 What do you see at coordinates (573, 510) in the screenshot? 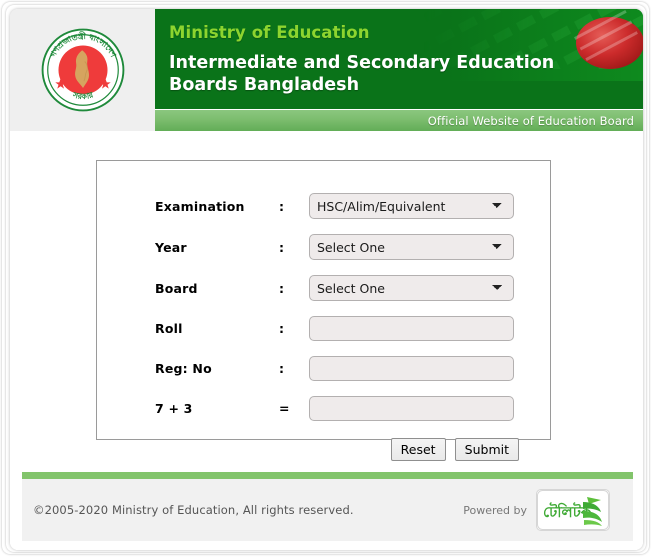
I see `teletalk-logo-icon: টেলিটক` at bounding box center [573, 510].